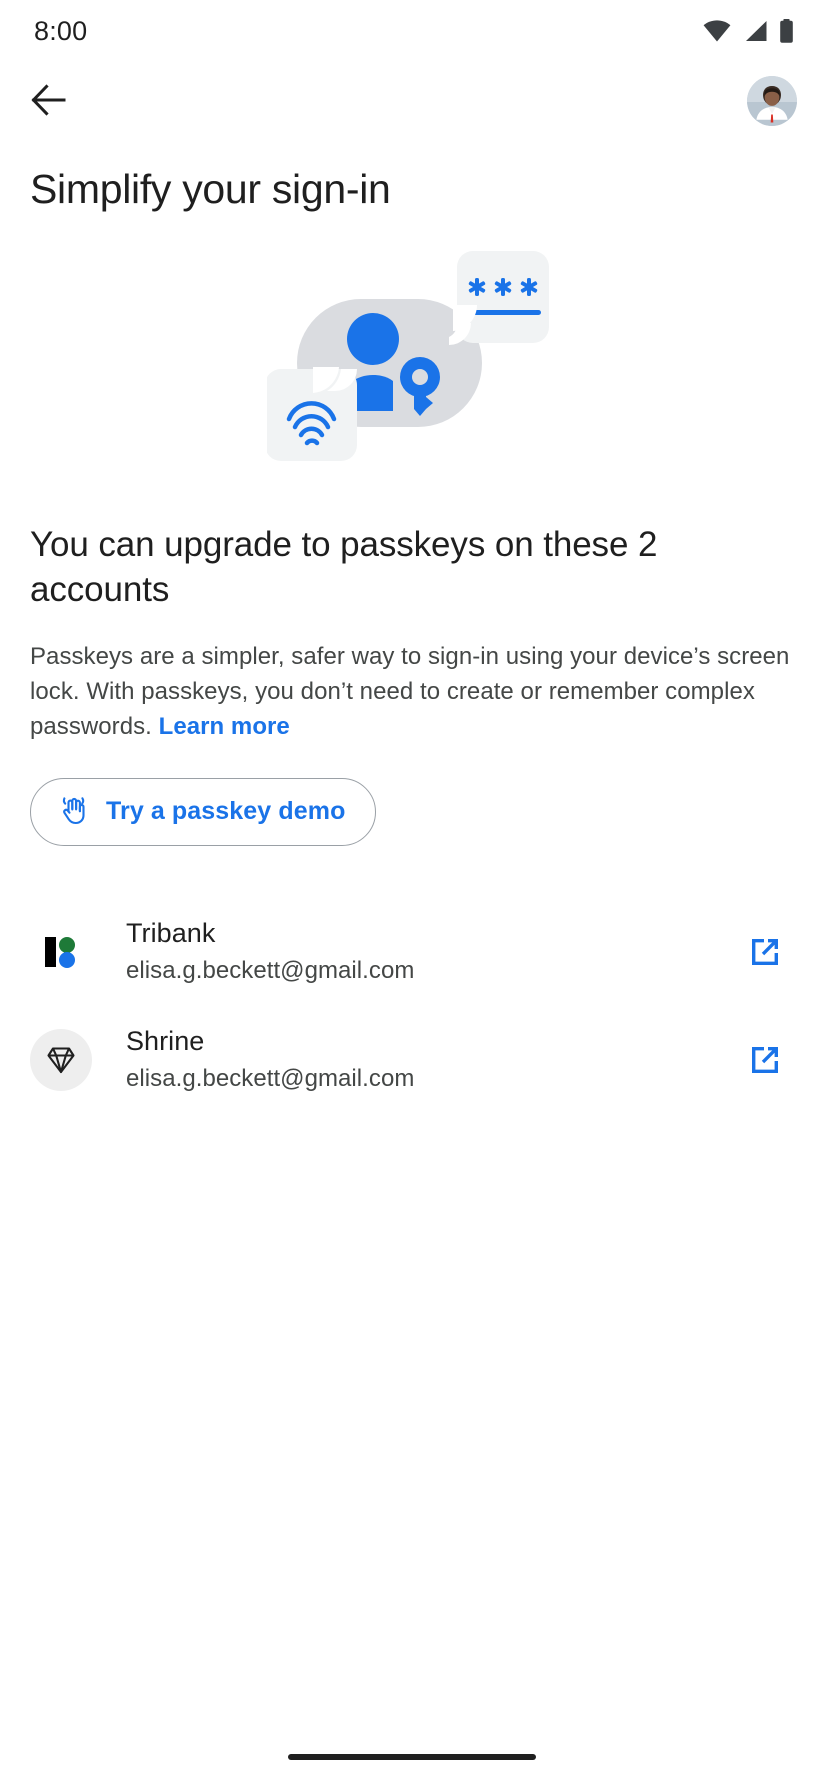 This screenshot has width=824, height=1784. I want to click on app-bar, so click(412, 101).